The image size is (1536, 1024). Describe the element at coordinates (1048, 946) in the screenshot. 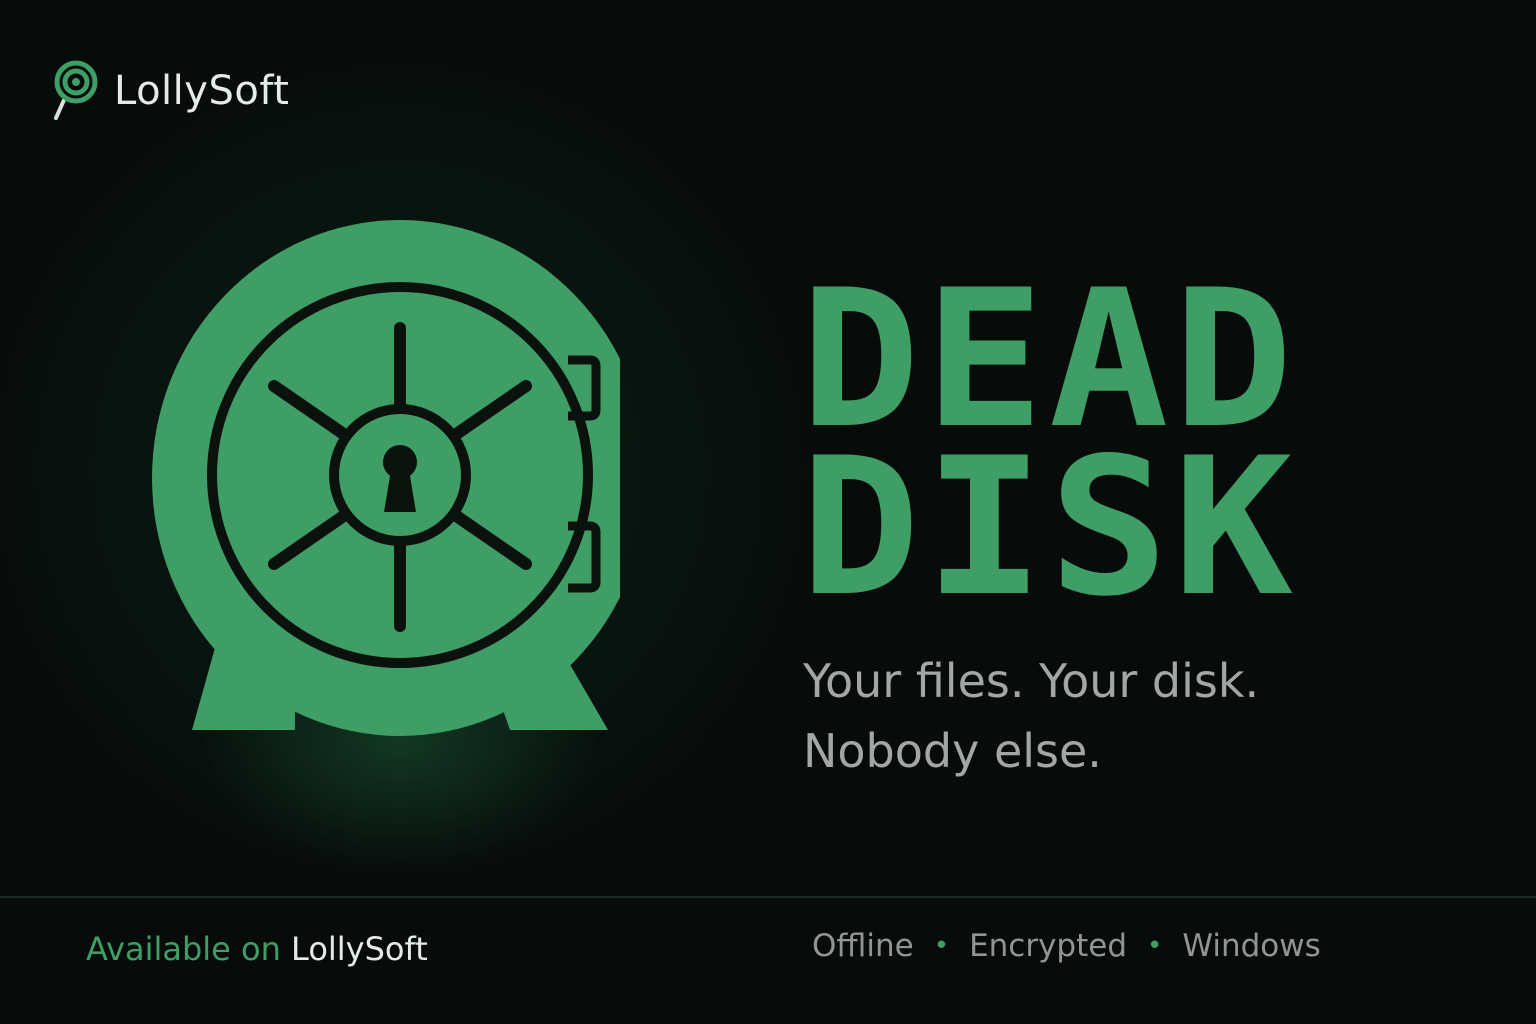

I see `feature-encrypted: Encrypted` at that location.